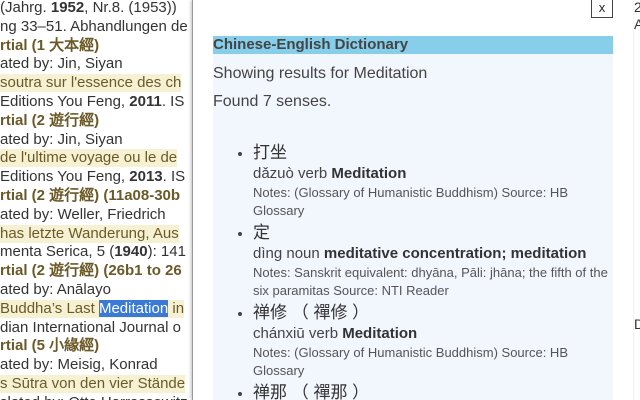  I want to click on background-line: rtial (2 遊行經), so click(49, 121).